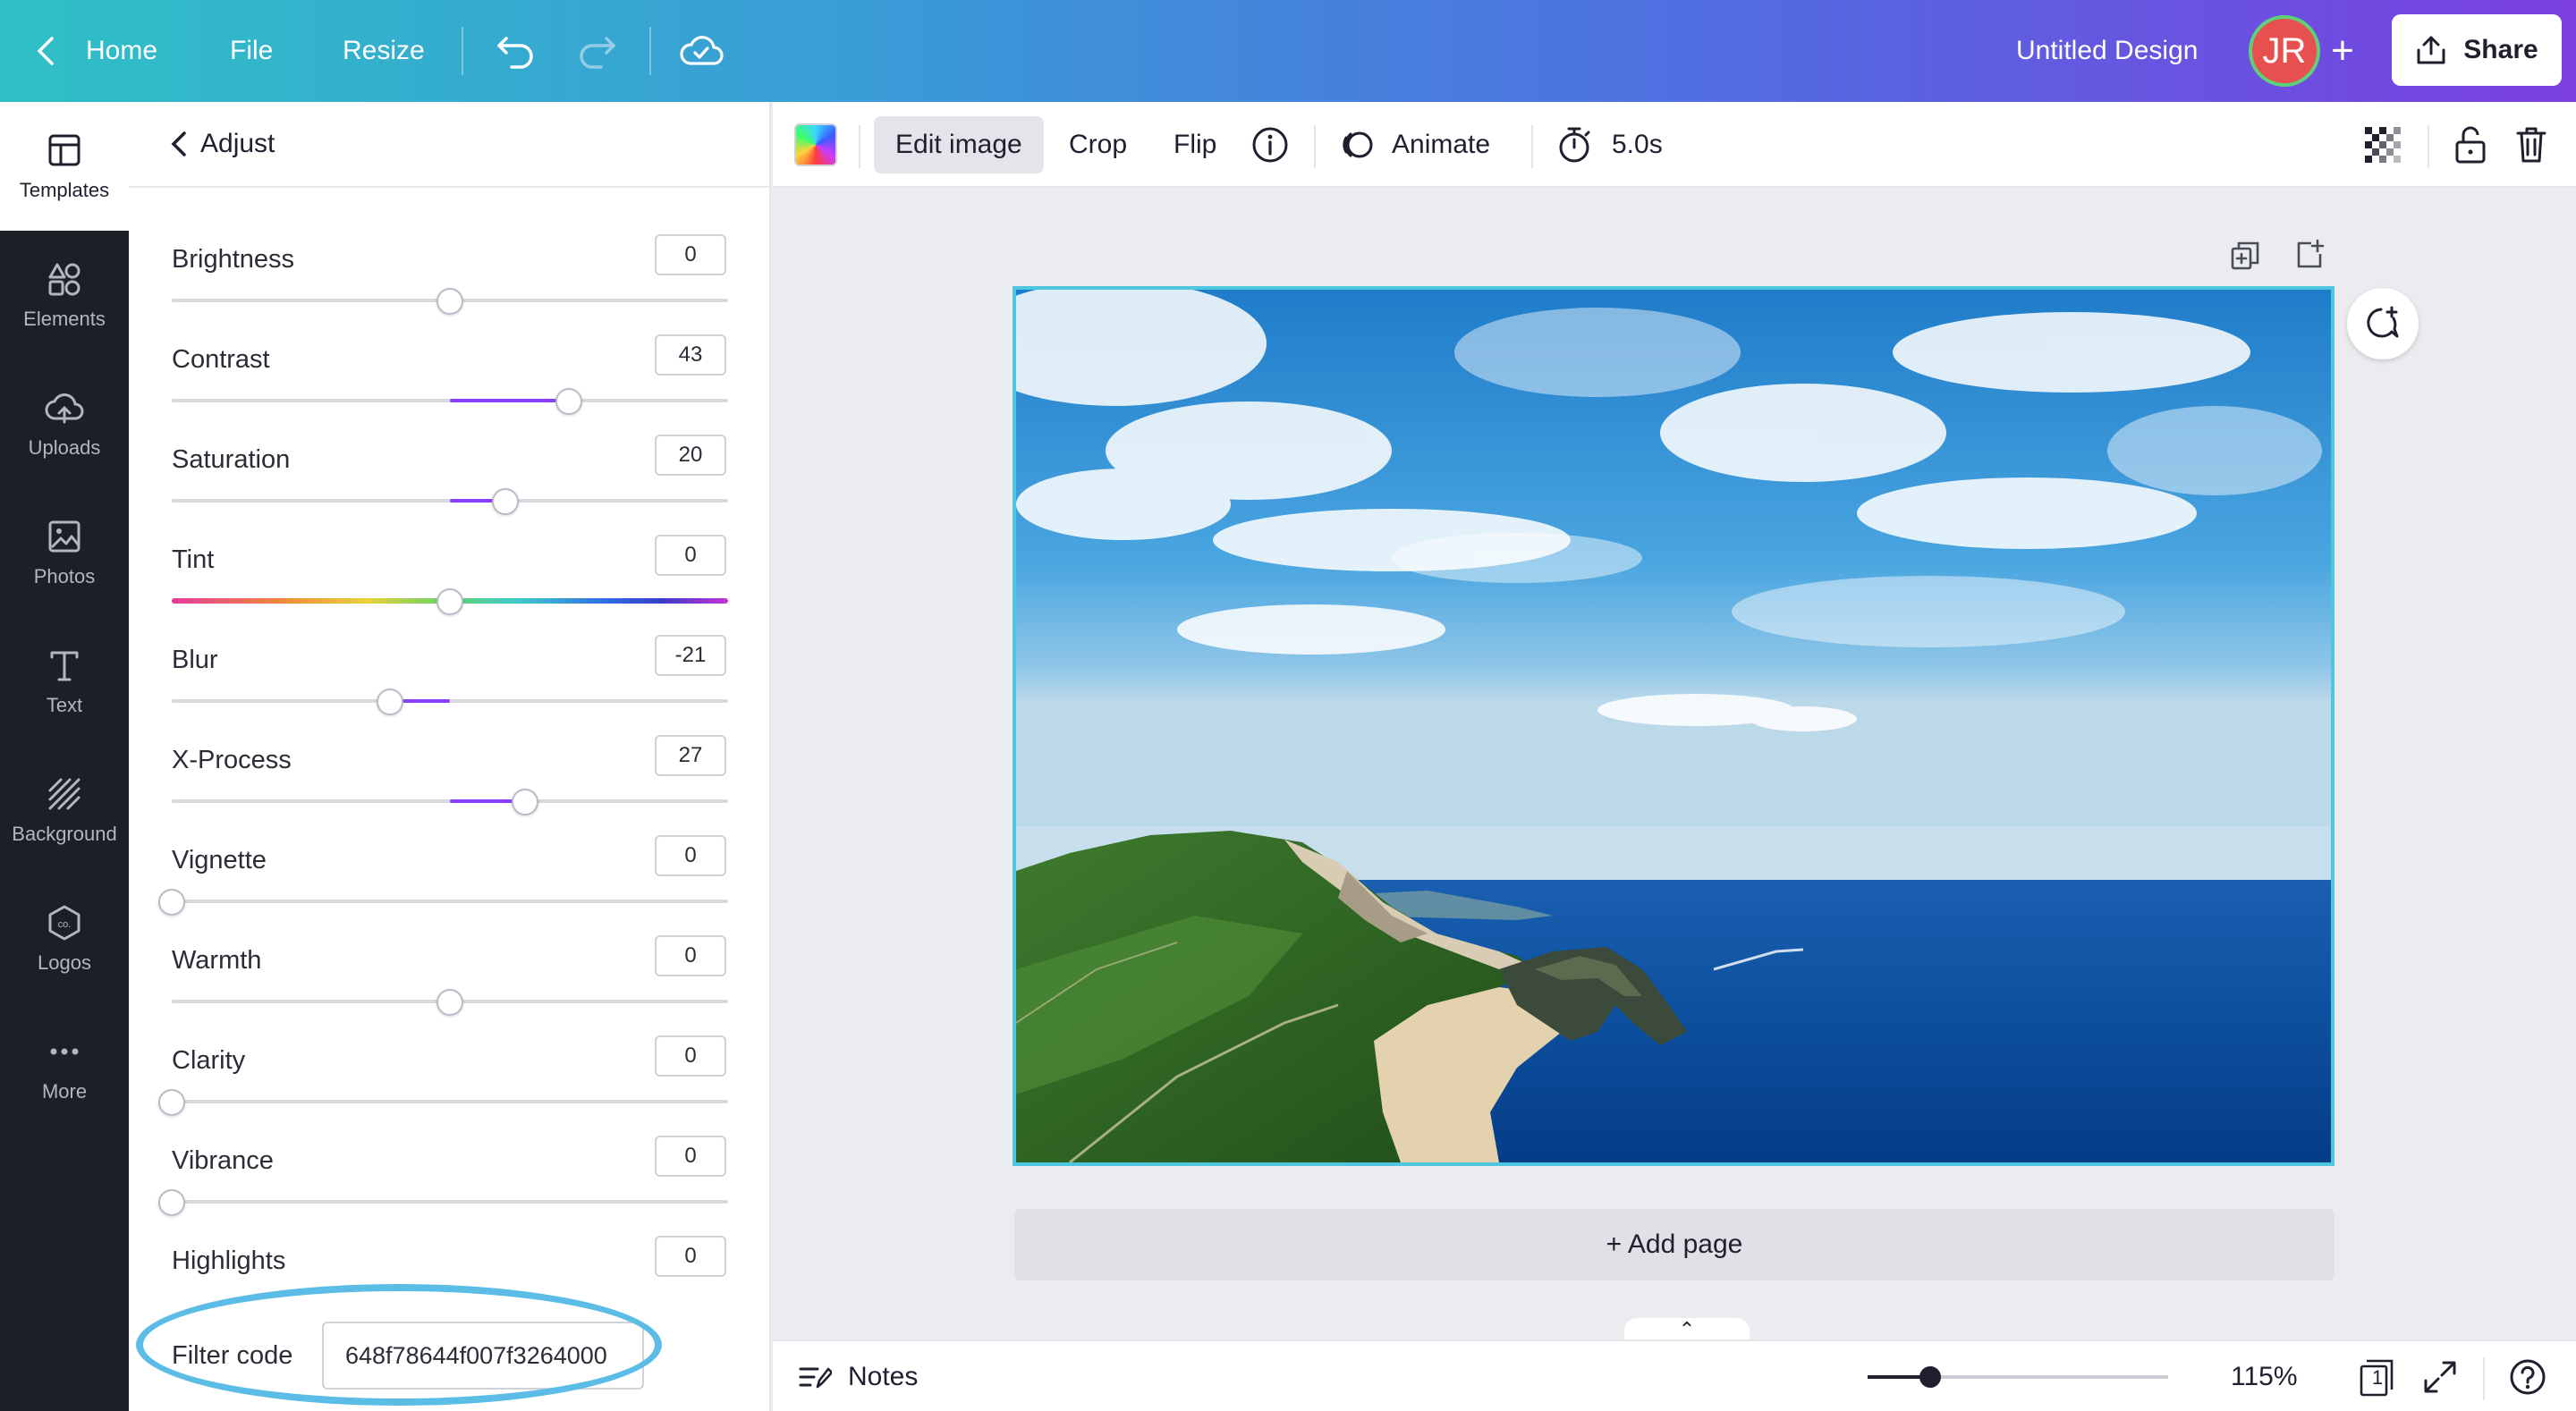  I want to click on adjust-warmth: Warmth 0, so click(450, 978).